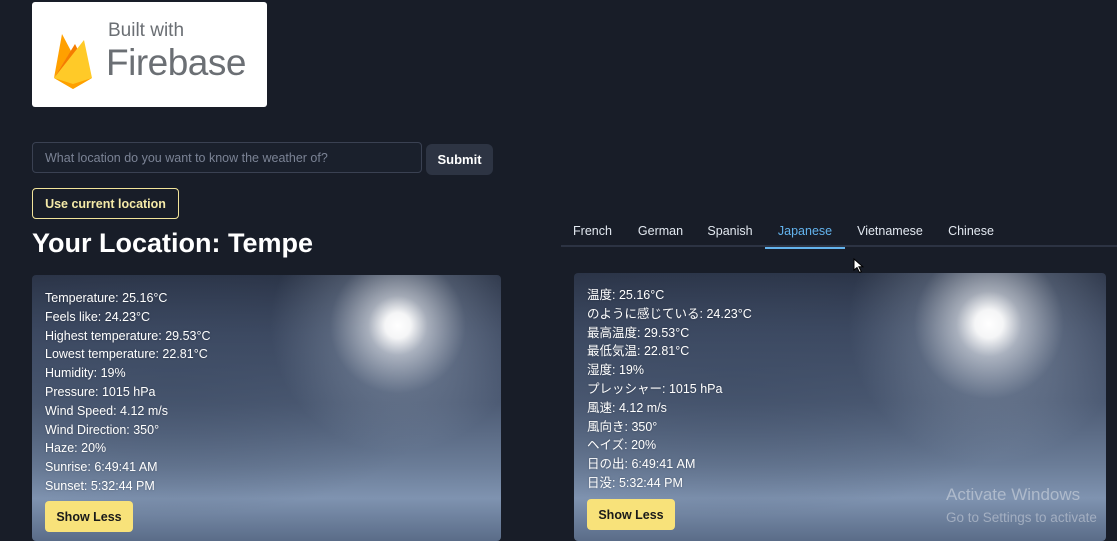  Describe the element at coordinates (73, 61) in the screenshot. I see `firebase-flame-icon` at that location.